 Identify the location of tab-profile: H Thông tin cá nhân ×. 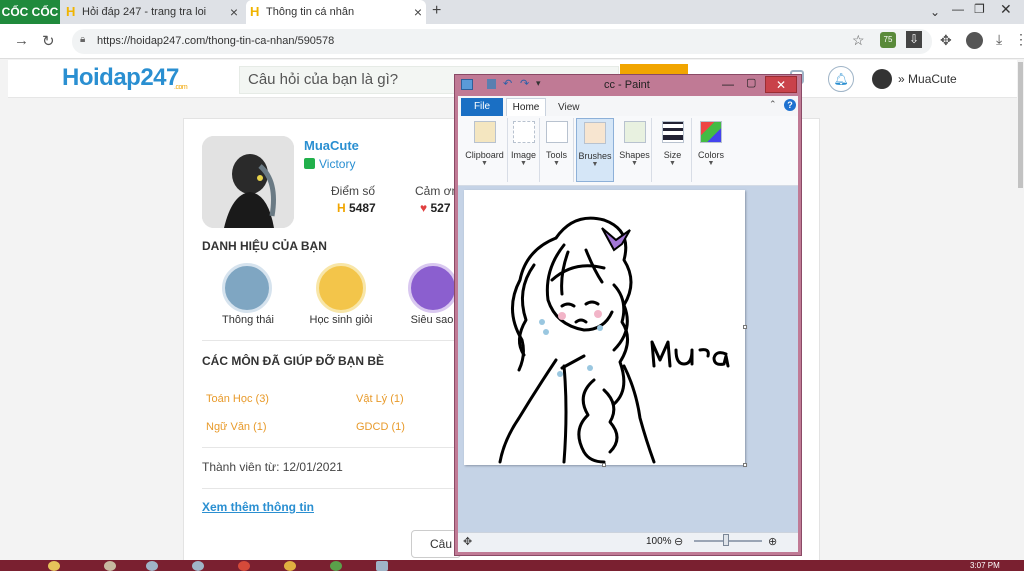
(336, 12).